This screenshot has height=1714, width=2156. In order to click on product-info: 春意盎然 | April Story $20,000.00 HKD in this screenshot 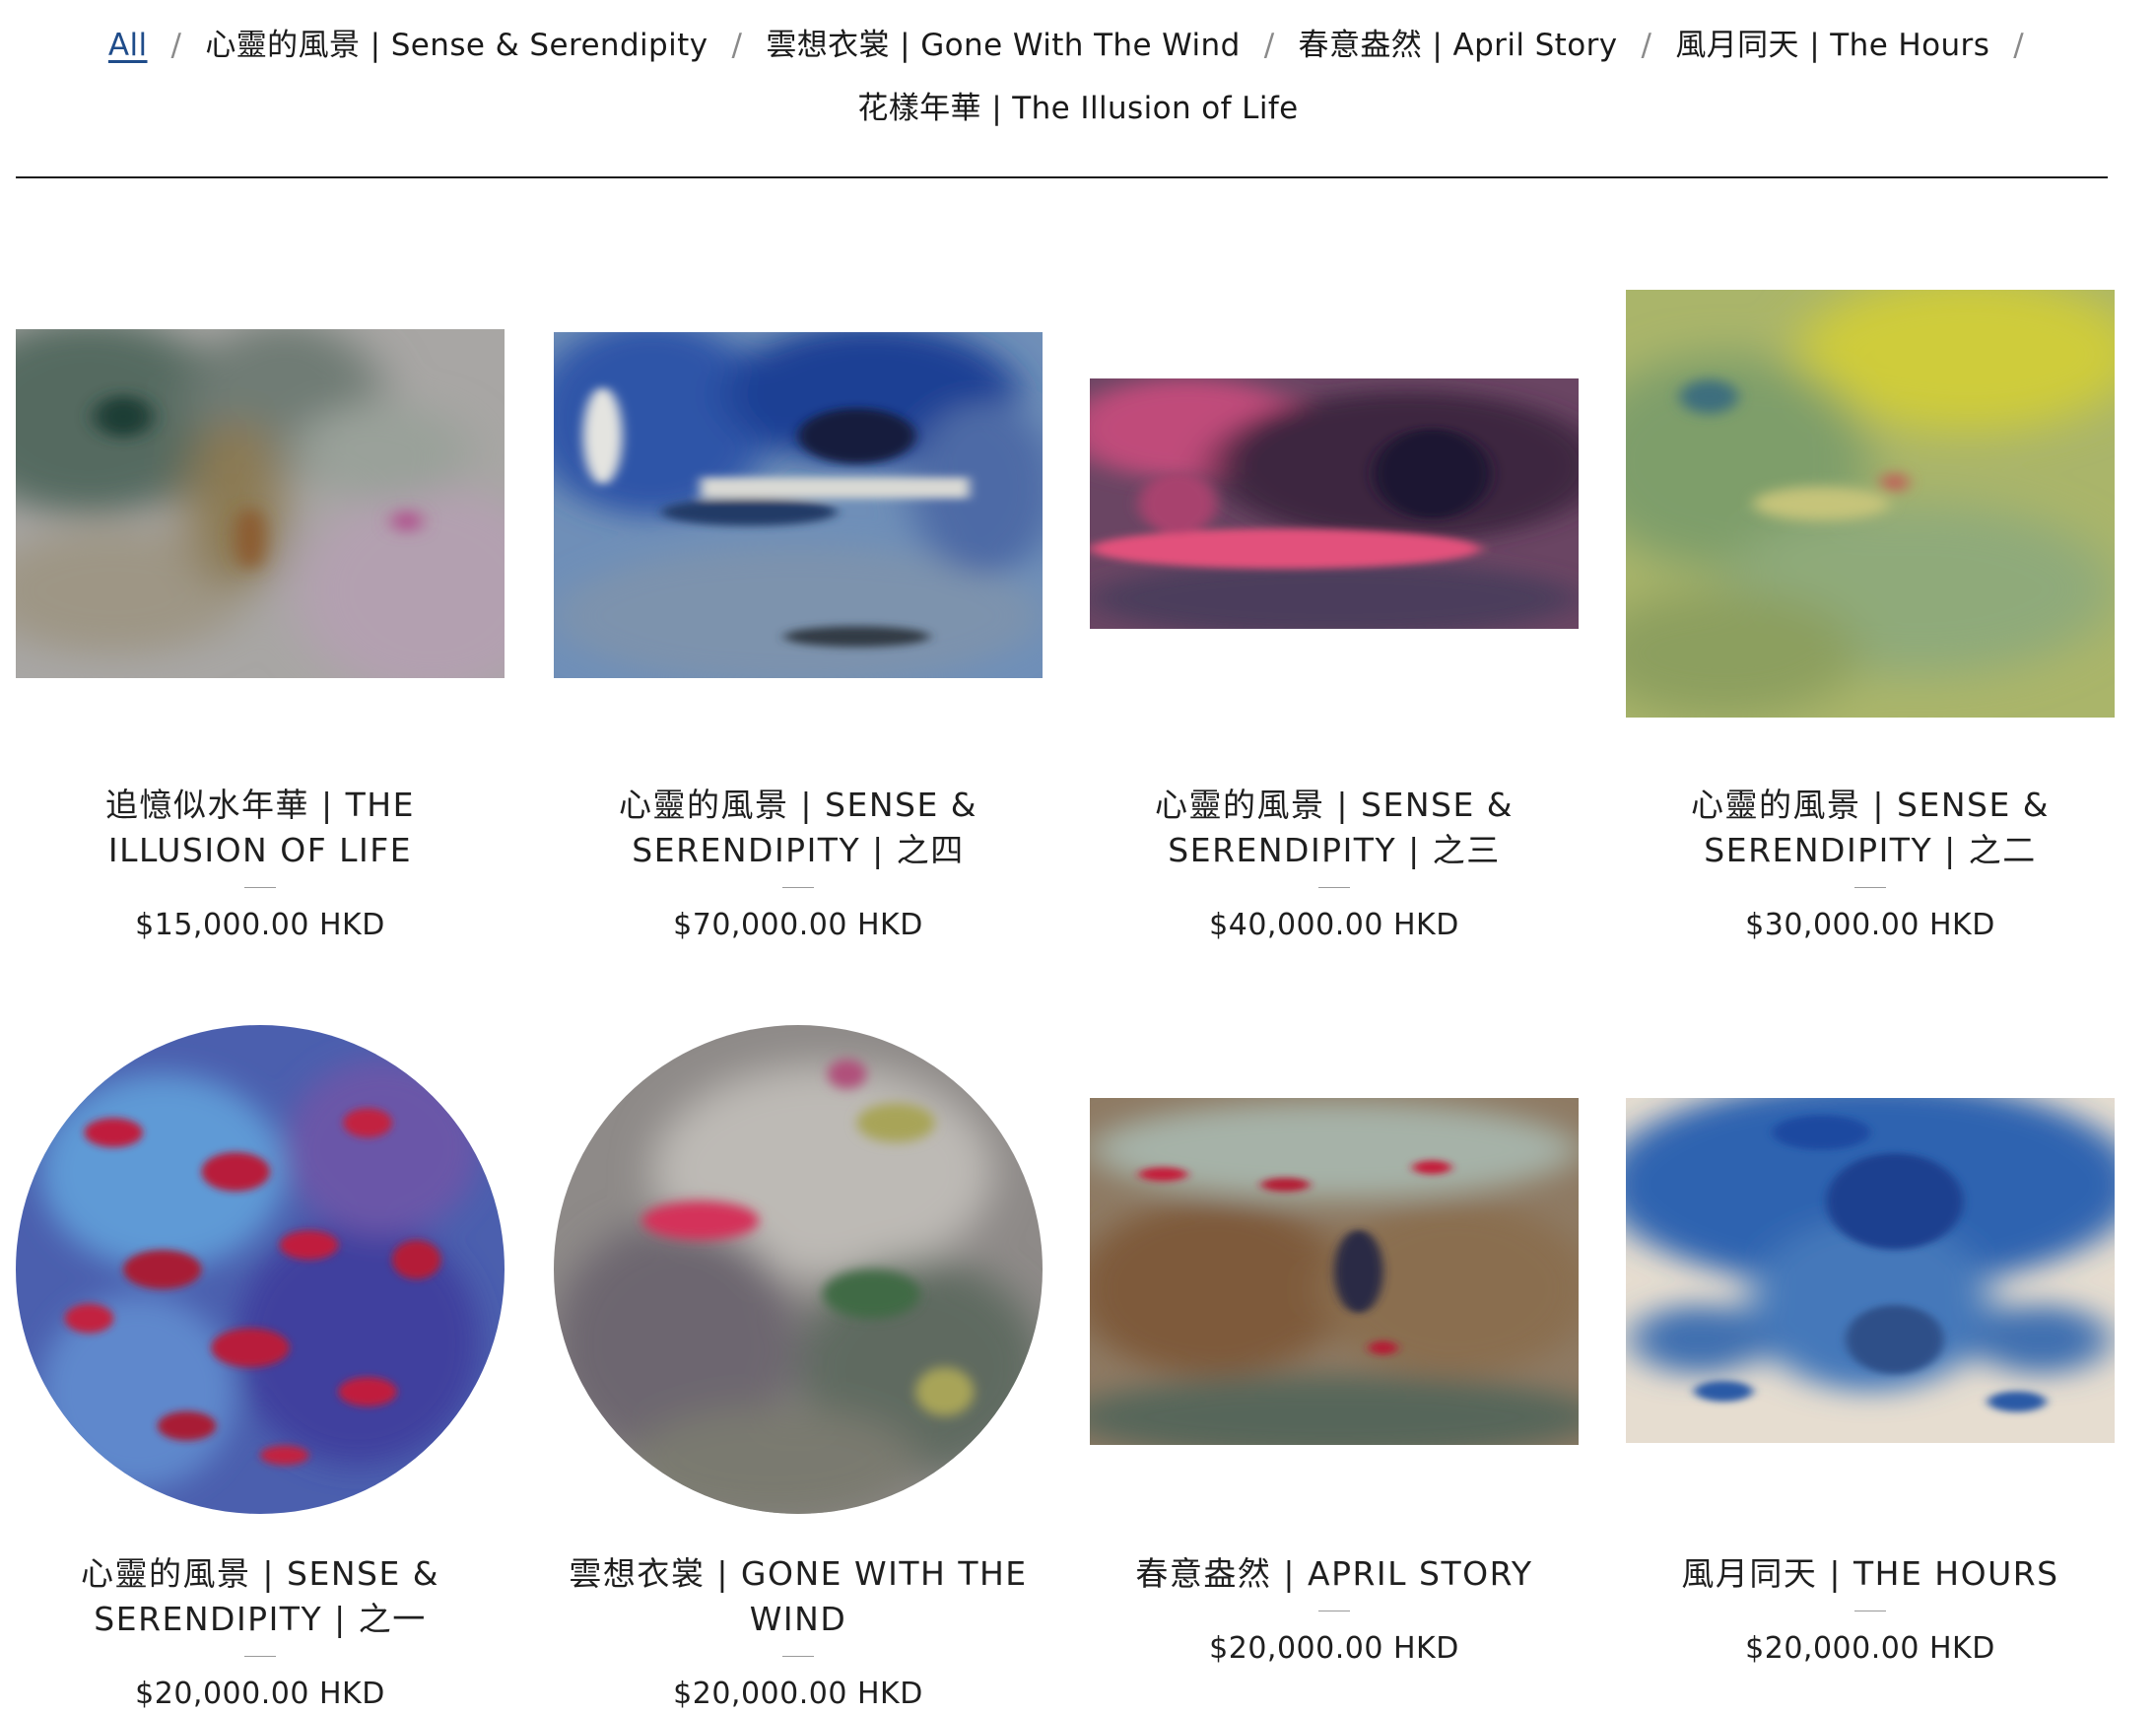, I will do `click(1335, 1610)`.